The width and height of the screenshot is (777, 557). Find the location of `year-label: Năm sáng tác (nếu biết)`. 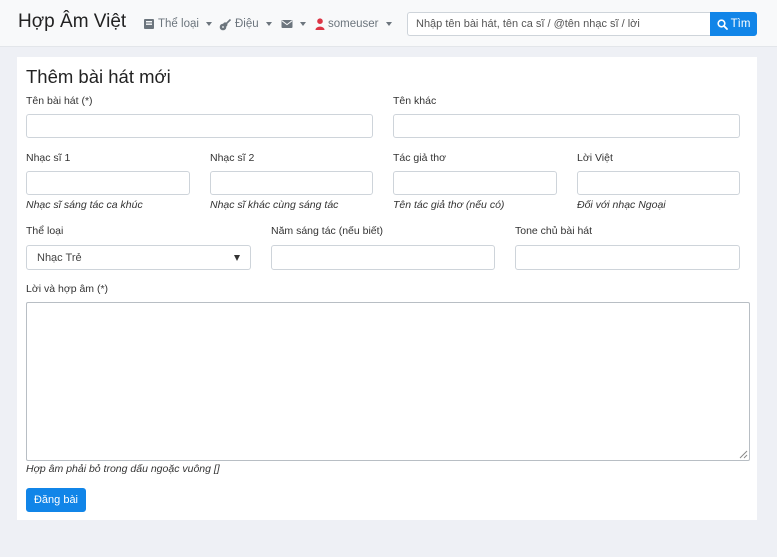

year-label: Năm sáng tác (nếu biết) is located at coordinates (327, 231).